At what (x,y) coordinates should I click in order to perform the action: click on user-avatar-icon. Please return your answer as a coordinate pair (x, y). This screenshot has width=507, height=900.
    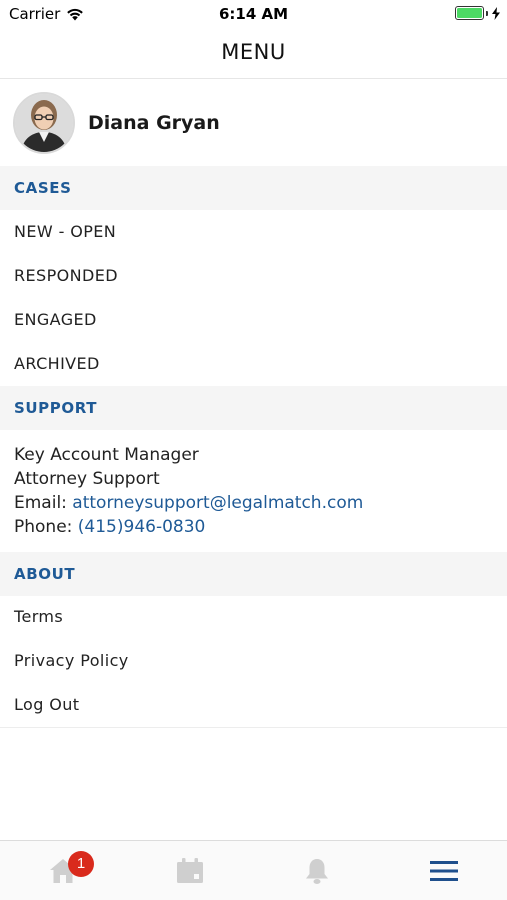
    Looking at the image, I should click on (44, 123).